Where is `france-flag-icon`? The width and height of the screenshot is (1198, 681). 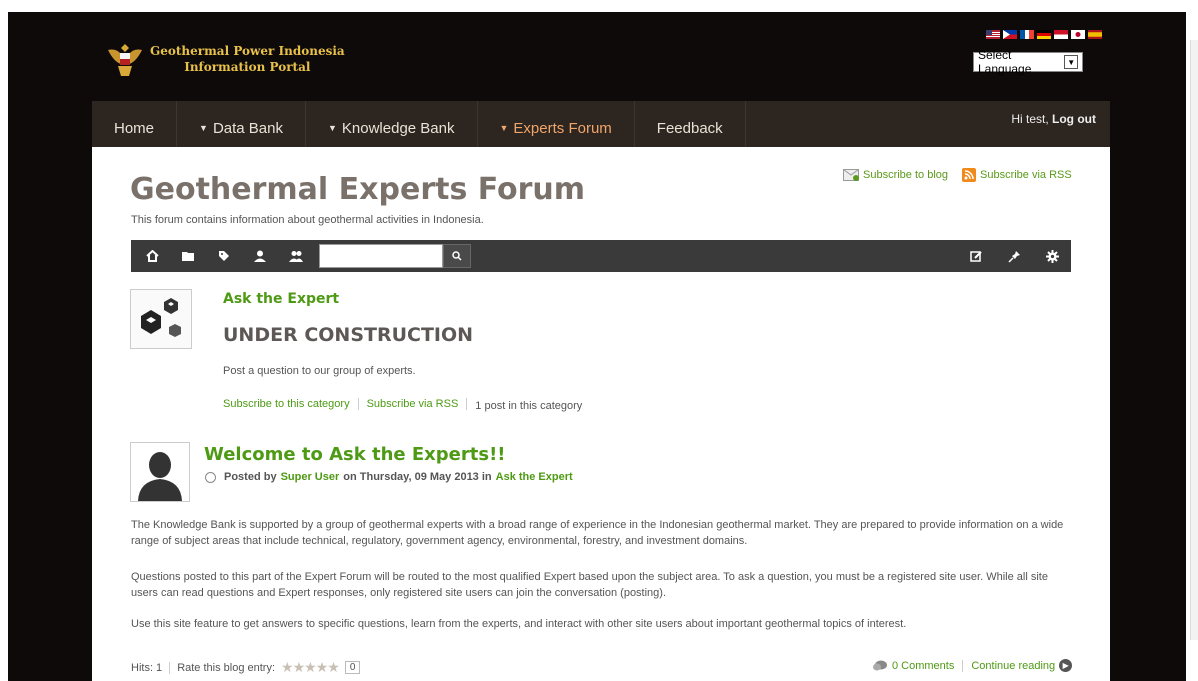 france-flag-icon is located at coordinates (1027, 34).